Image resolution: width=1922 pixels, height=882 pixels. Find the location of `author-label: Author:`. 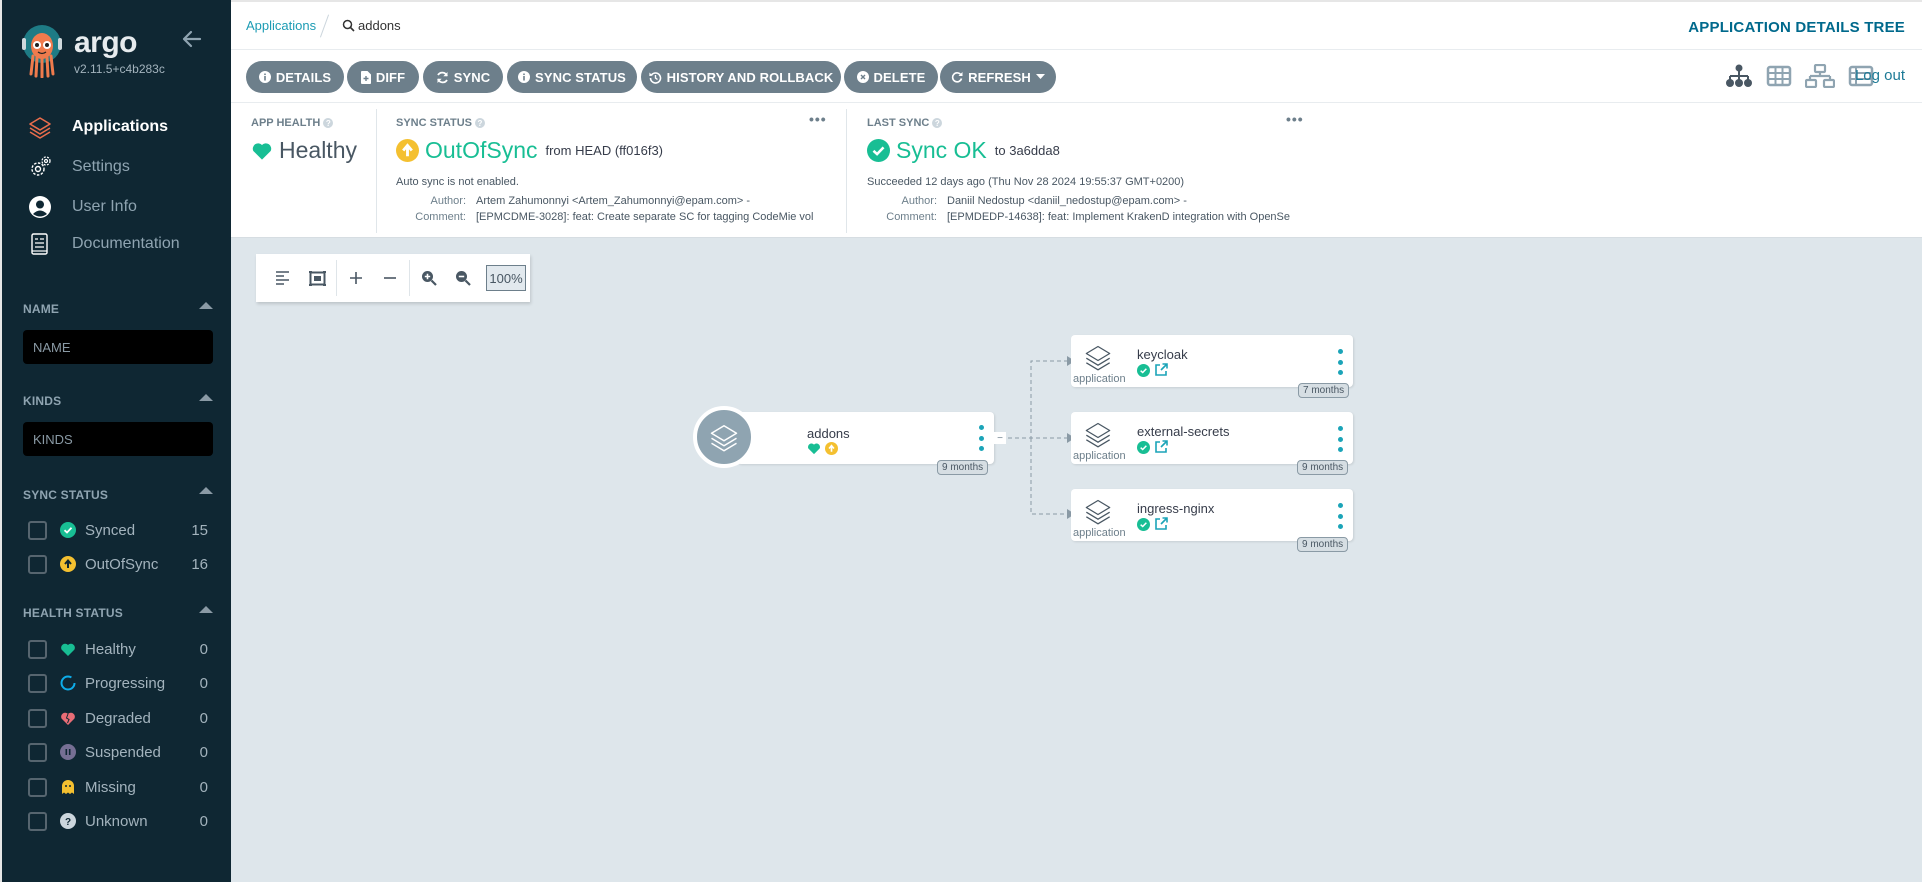

author-label: Author: is located at coordinates (919, 201).